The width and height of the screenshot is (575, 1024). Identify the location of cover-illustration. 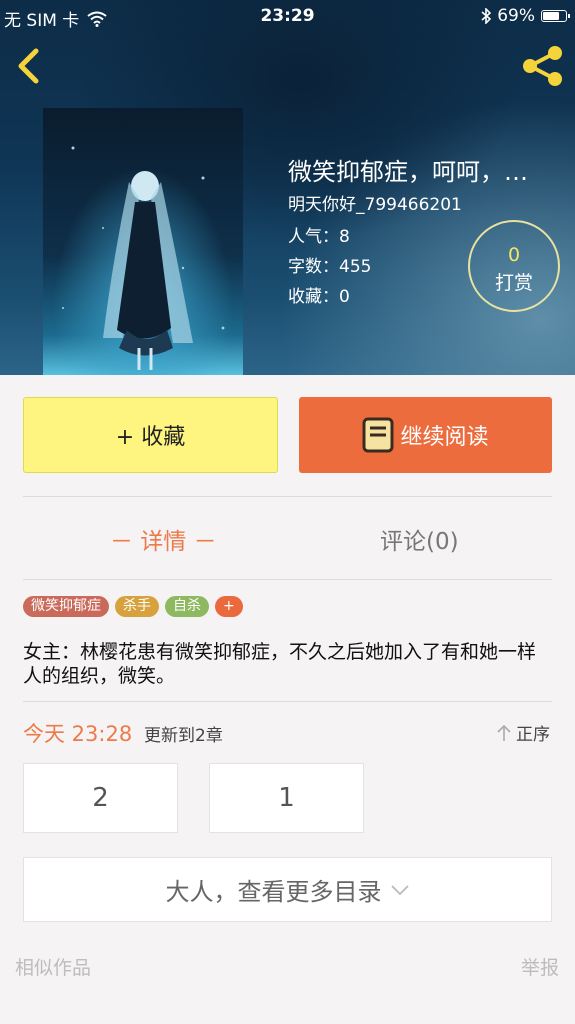
(143, 258).